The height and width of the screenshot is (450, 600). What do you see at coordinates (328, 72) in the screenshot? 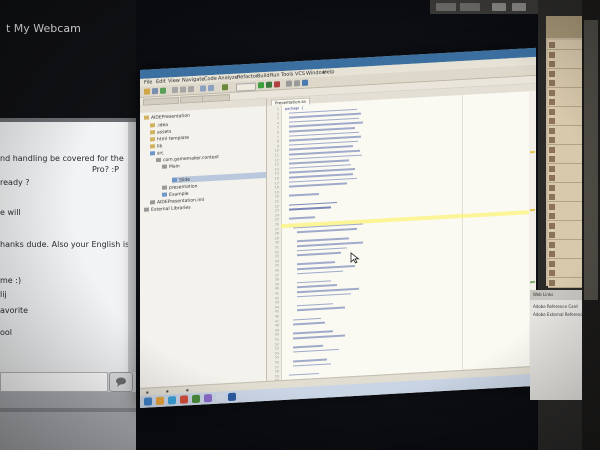
I see `menu-help: Help` at bounding box center [328, 72].